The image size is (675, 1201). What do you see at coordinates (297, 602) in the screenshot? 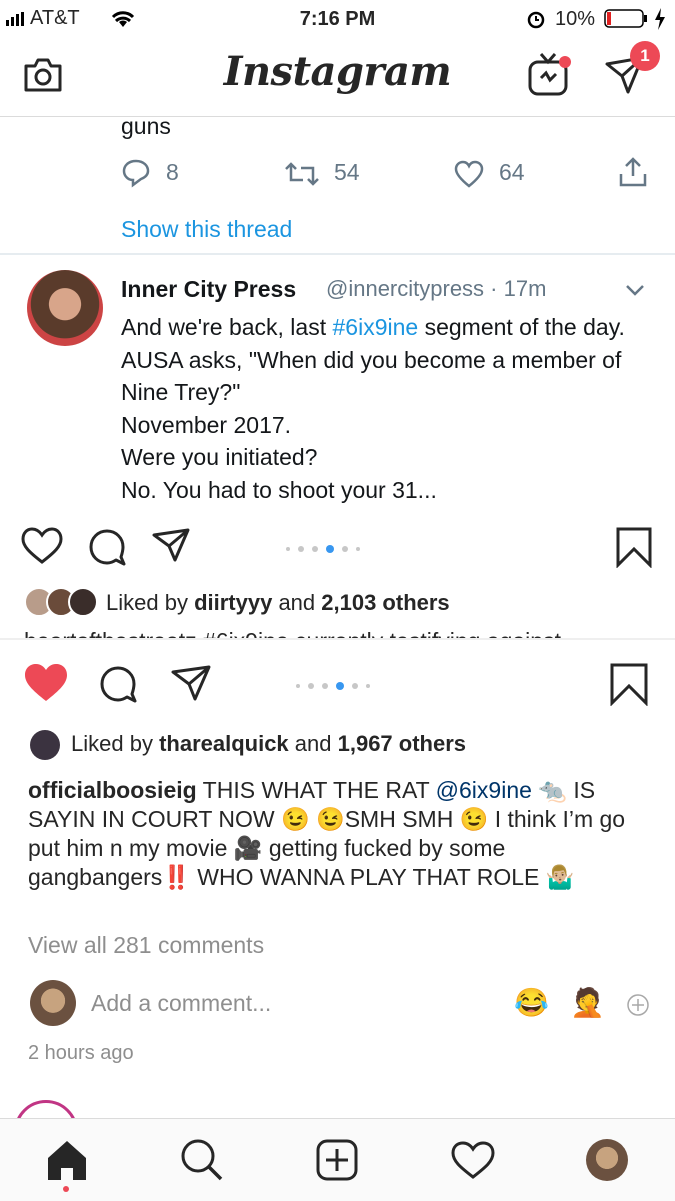
I see `liked-mid: and` at bounding box center [297, 602].